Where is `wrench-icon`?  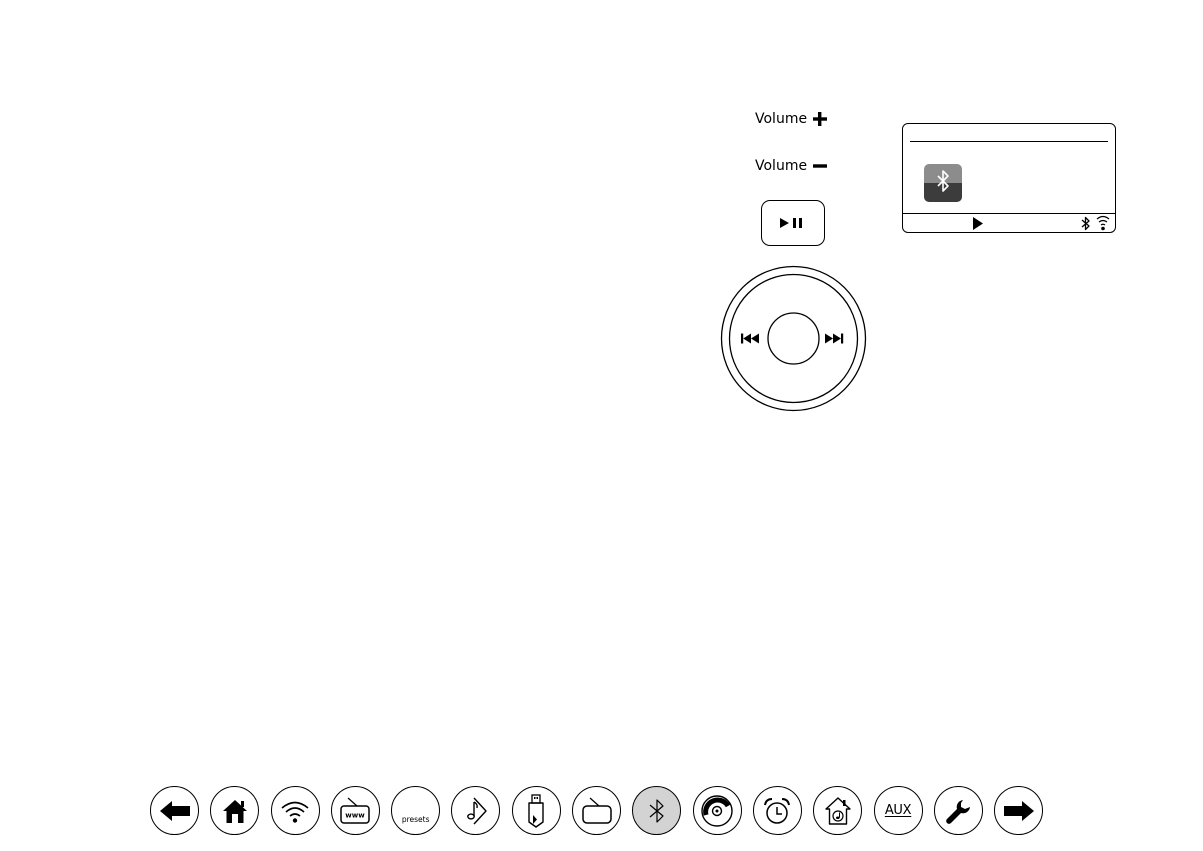
wrench-icon is located at coordinates (958, 811).